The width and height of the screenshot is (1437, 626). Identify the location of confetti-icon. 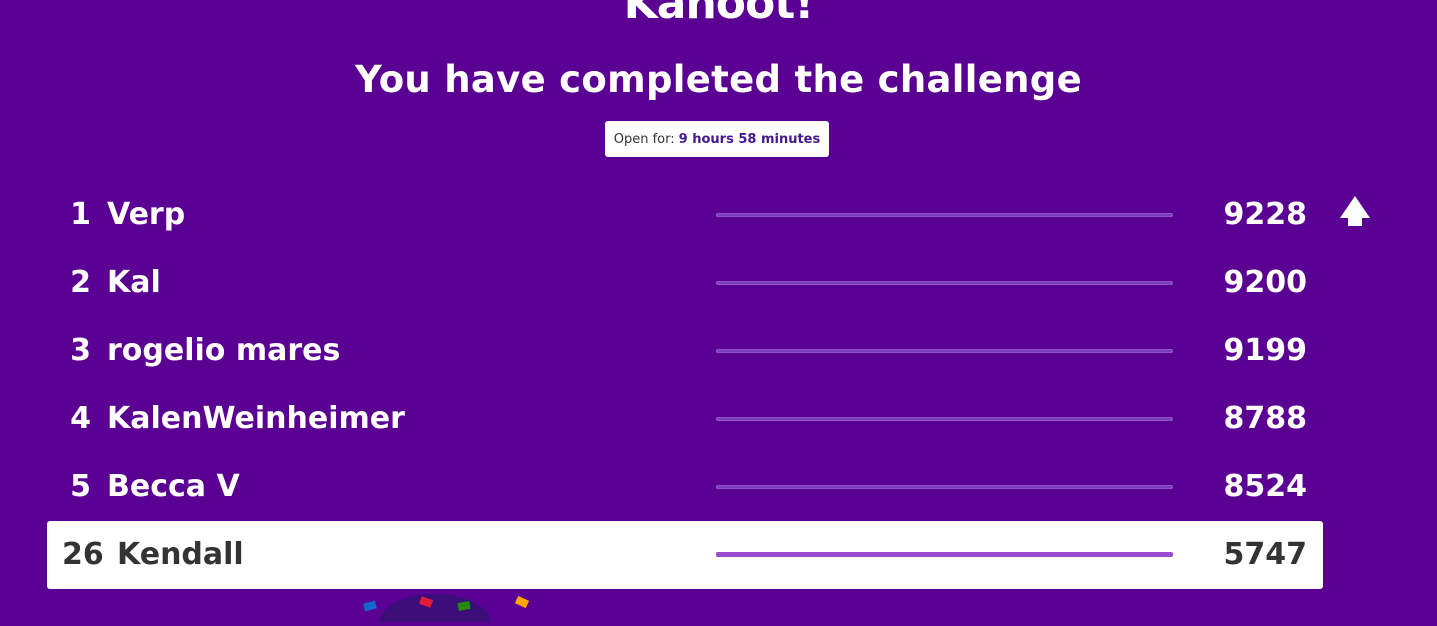
(450, 609).